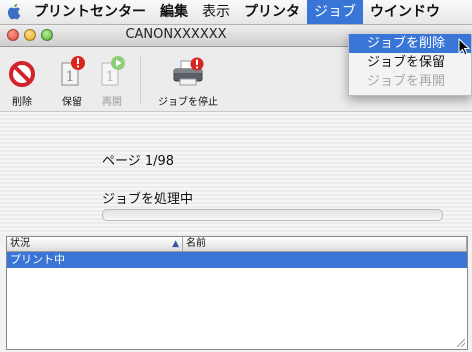 The height and width of the screenshot is (352, 472). Describe the element at coordinates (148, 199) in the screenshot. I see `job-status-text: ジョブを処理中` at that location.